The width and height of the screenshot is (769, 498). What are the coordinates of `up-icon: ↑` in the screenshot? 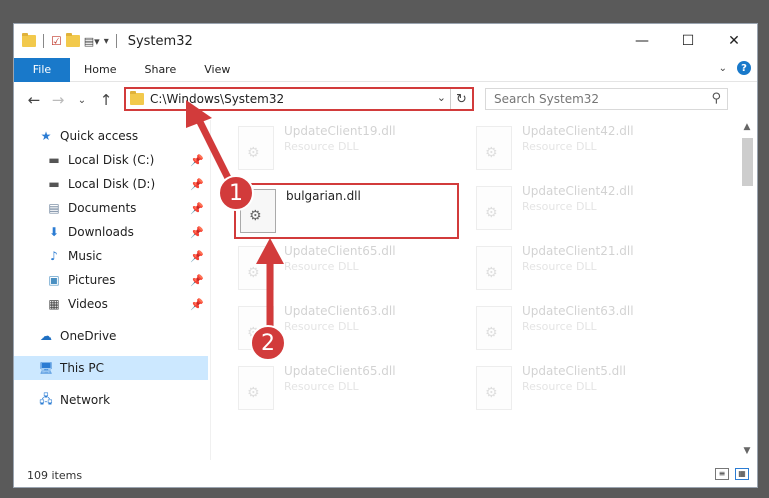 It's located at (106, 100).